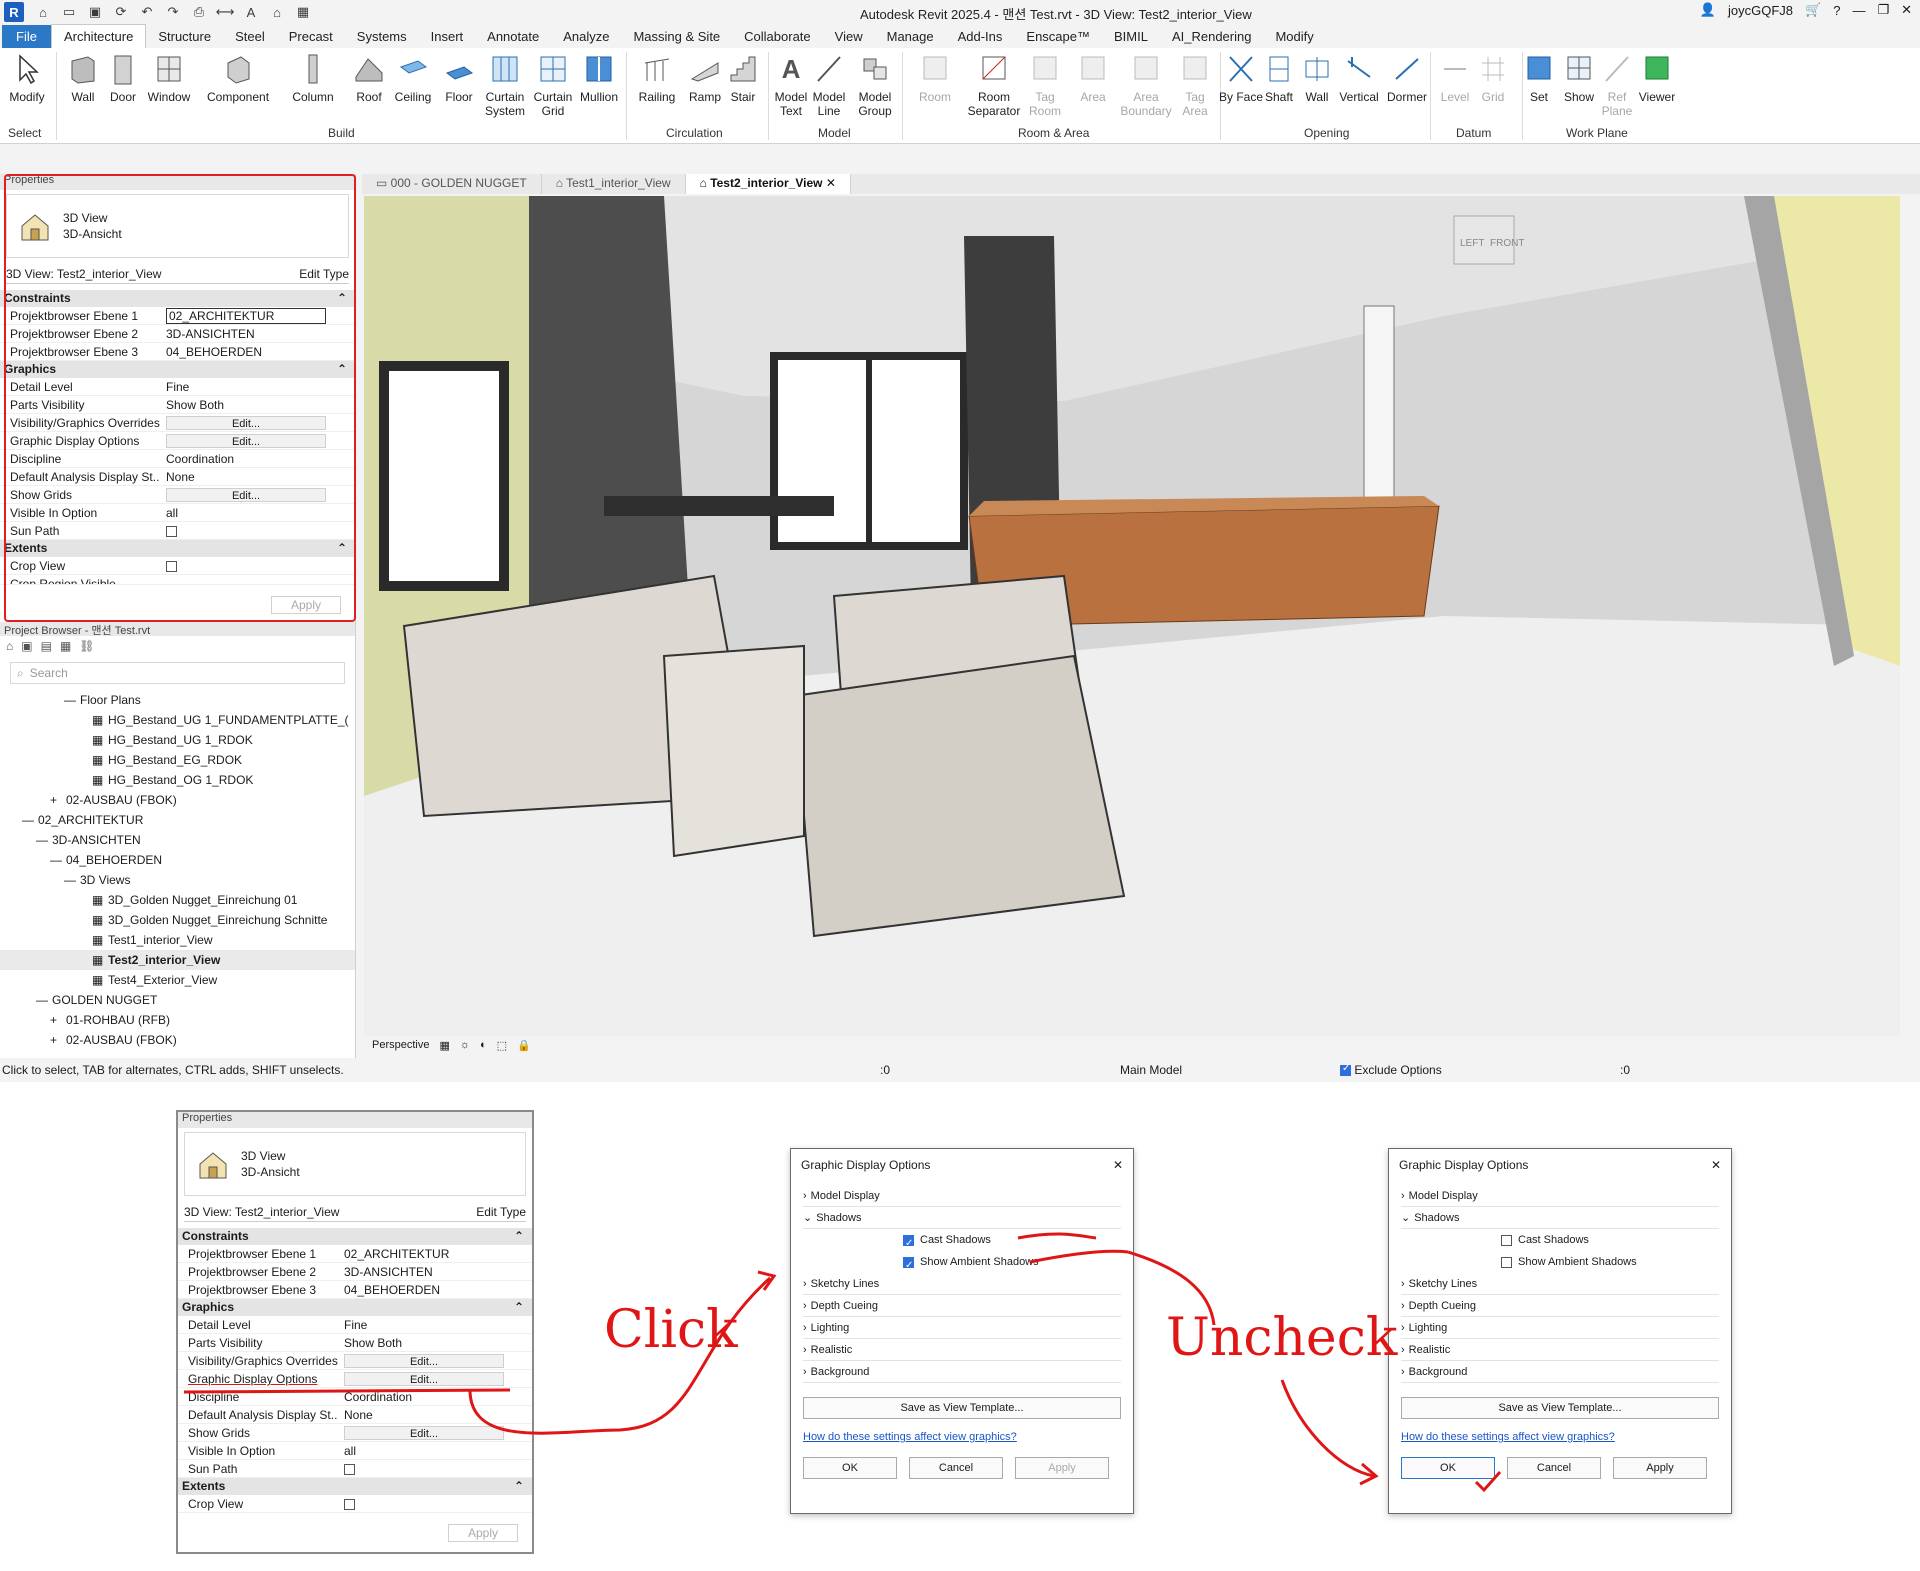  Describe the element at coordinates (875, 85) in the screenshot. I see `model-group-button: Model Group` at that location.